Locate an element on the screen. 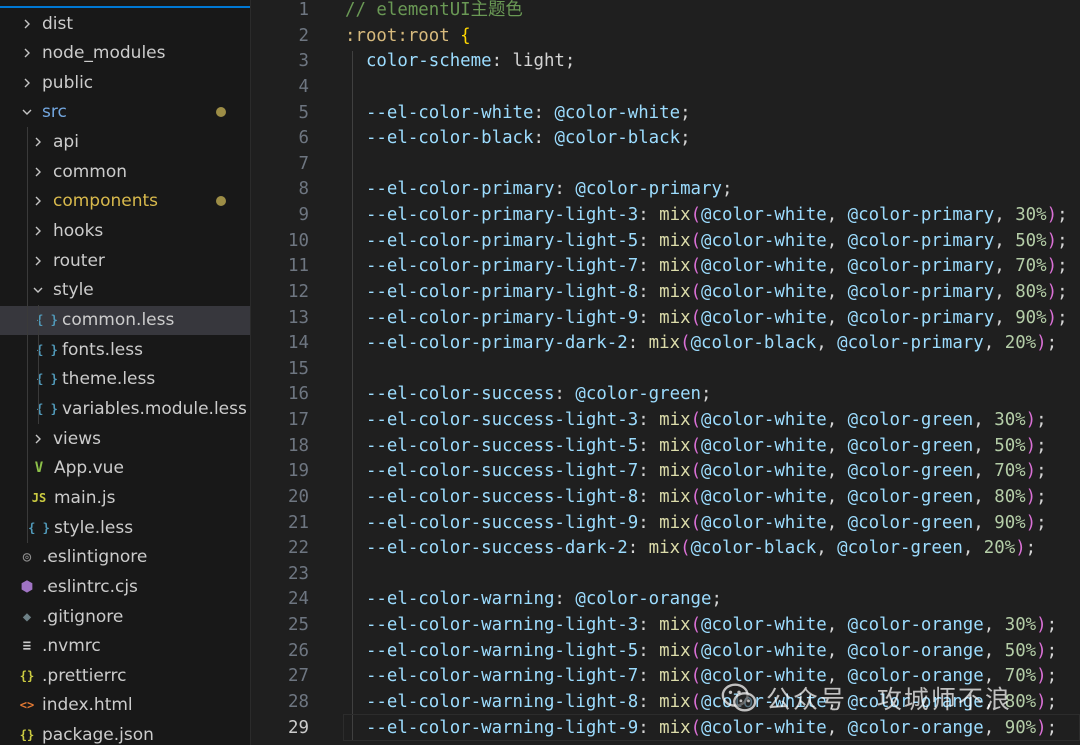 The height and width of the screenshot is (745, 1080). folder-components: components is located at coordinates (125, 201).